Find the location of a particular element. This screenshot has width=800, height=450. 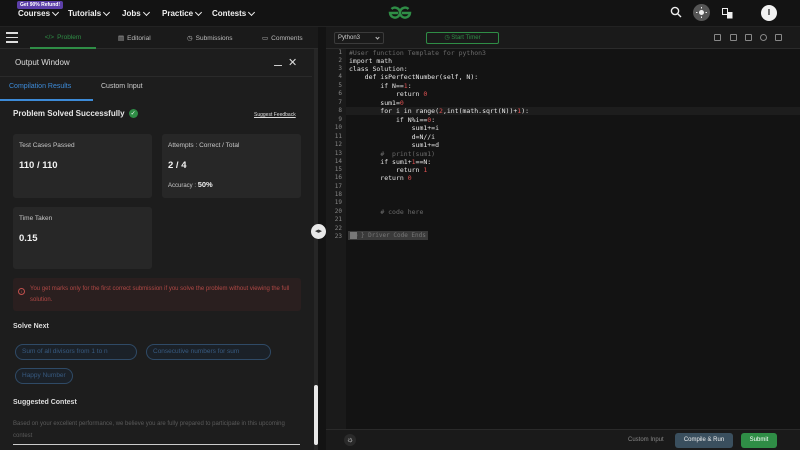

code-line: d=N//i is located at coordinates (392, 137).